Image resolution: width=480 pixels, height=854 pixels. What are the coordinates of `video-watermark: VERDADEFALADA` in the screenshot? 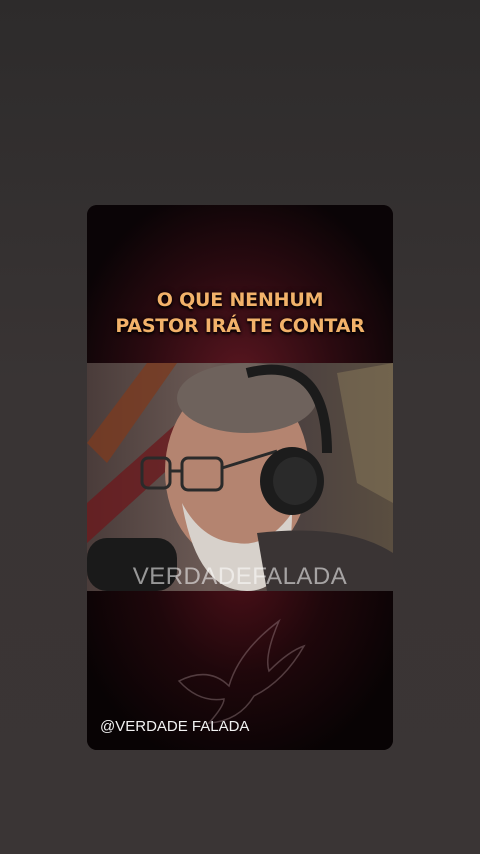 It's located at (240, 576).